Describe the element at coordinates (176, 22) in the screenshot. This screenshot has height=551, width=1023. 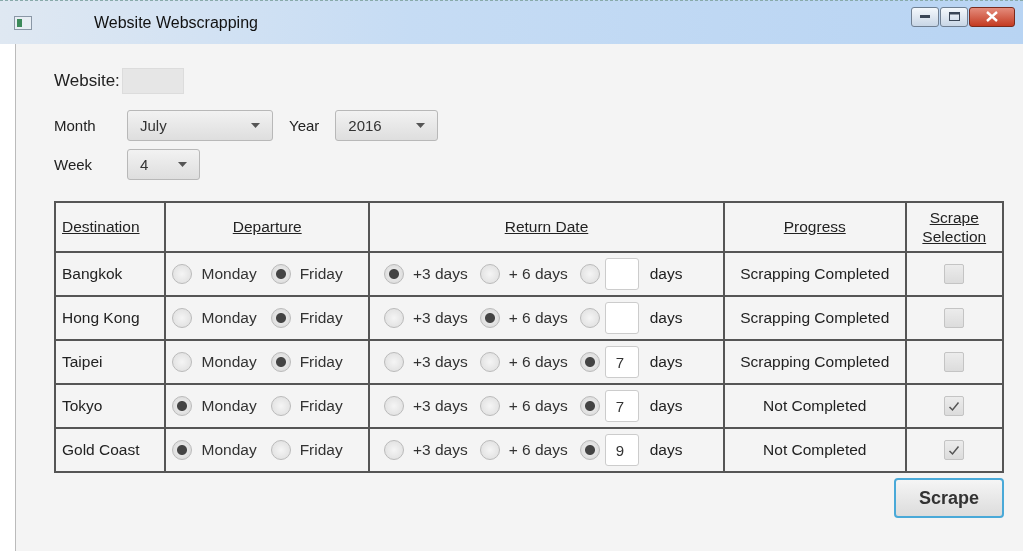
I see `window-title: Website Webscrapping` at that location.